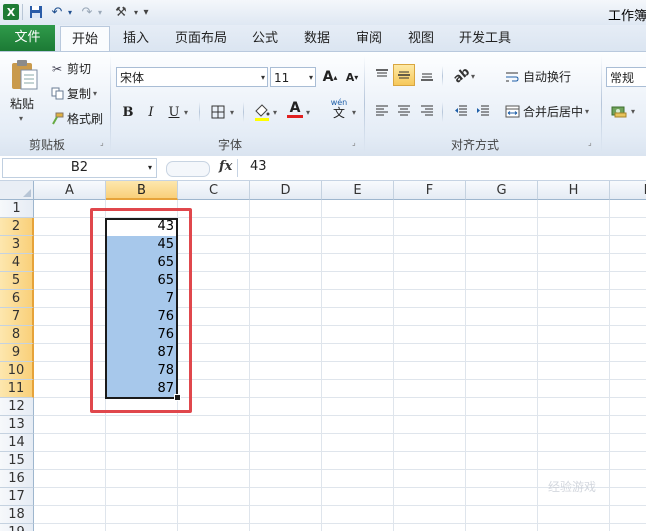 This screenshot has width=646, height=531. I want to click on cell-b4: 65, so click(141, 263).